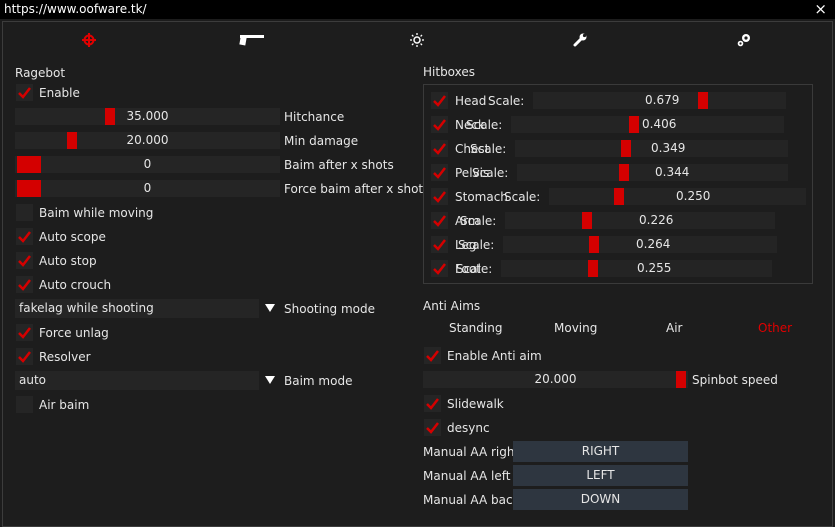 The image size is (835, 527). Describe the element at coordinates (471, 452) in the screenshot. I see `manual-aa-right-label: Manual AA right` at that location.